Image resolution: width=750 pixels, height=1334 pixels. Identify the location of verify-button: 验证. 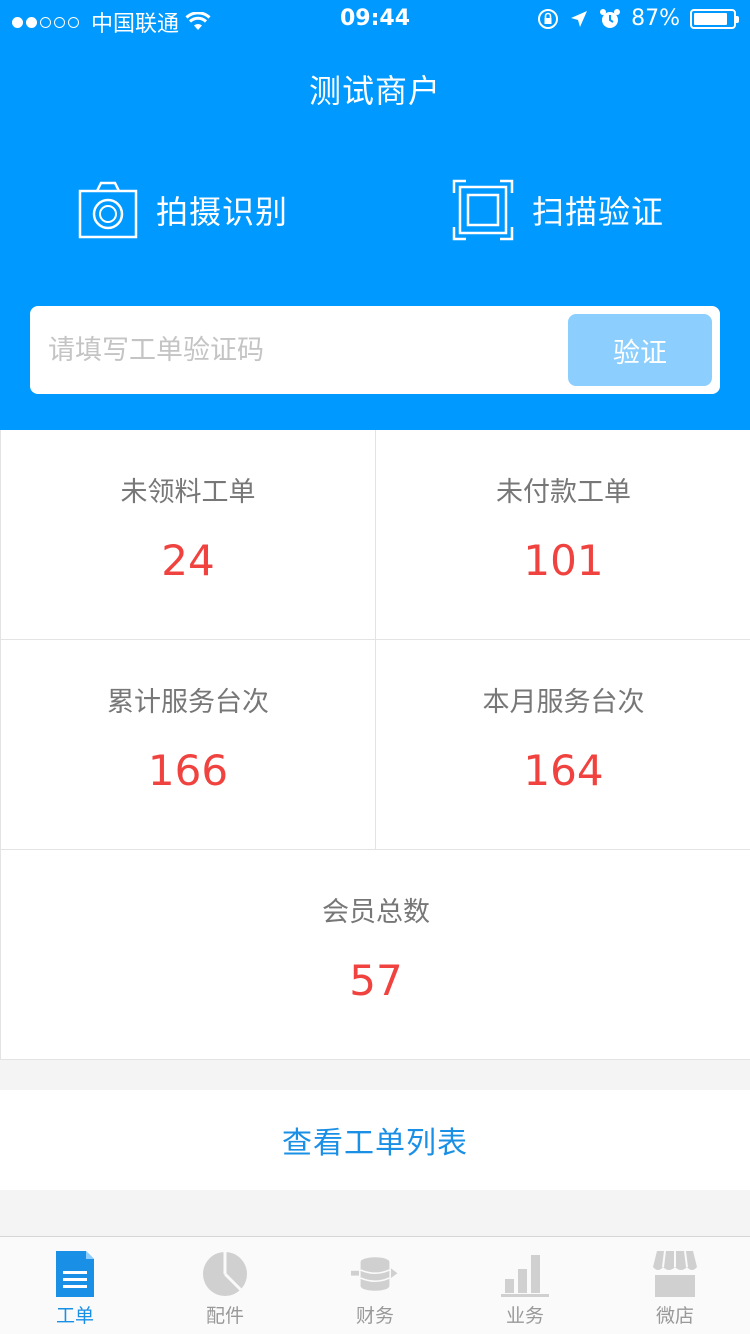
(640, 350).